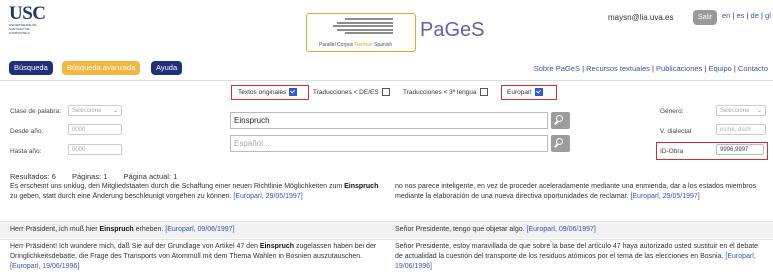 The image size is (773, 279). I want to click on v-dialectal-label: V. dialectal, so click(676, 131).